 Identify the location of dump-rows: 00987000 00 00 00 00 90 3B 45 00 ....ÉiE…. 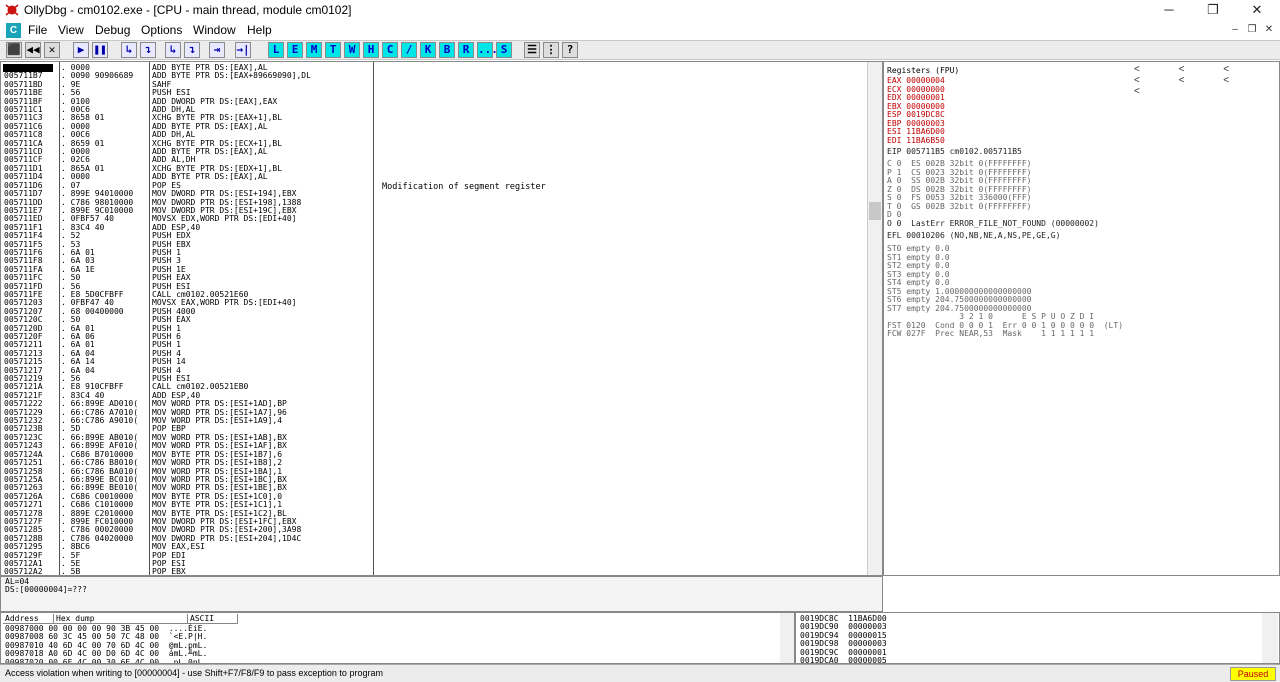
(106, 643).